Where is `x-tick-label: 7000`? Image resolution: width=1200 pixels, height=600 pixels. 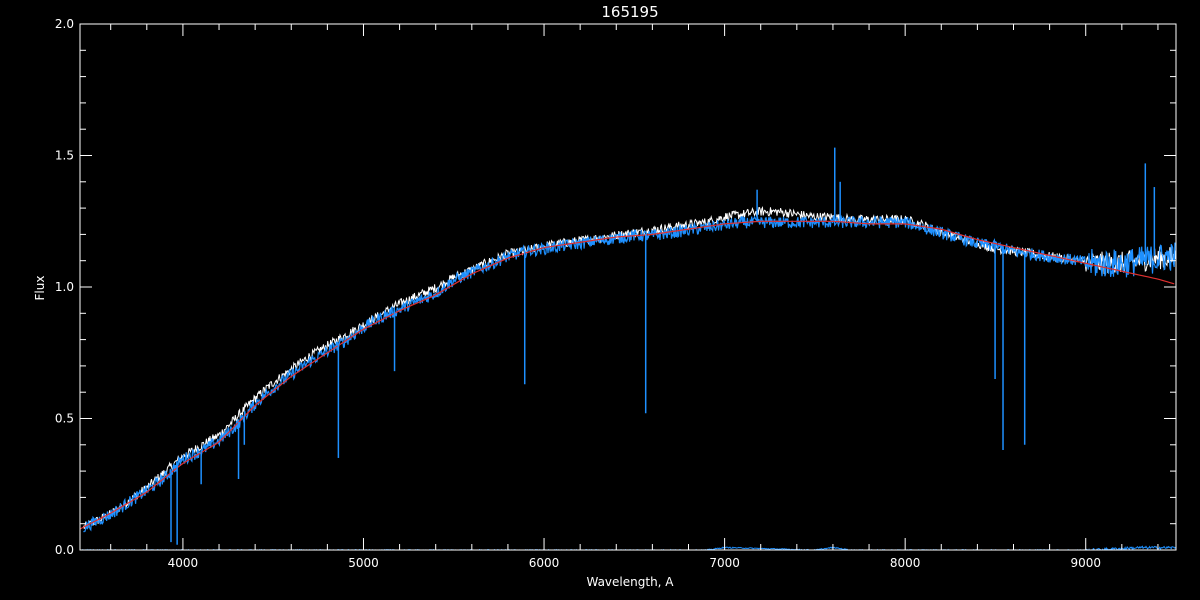 x-tick-label: 7000 is located at coordinates (724, 563).